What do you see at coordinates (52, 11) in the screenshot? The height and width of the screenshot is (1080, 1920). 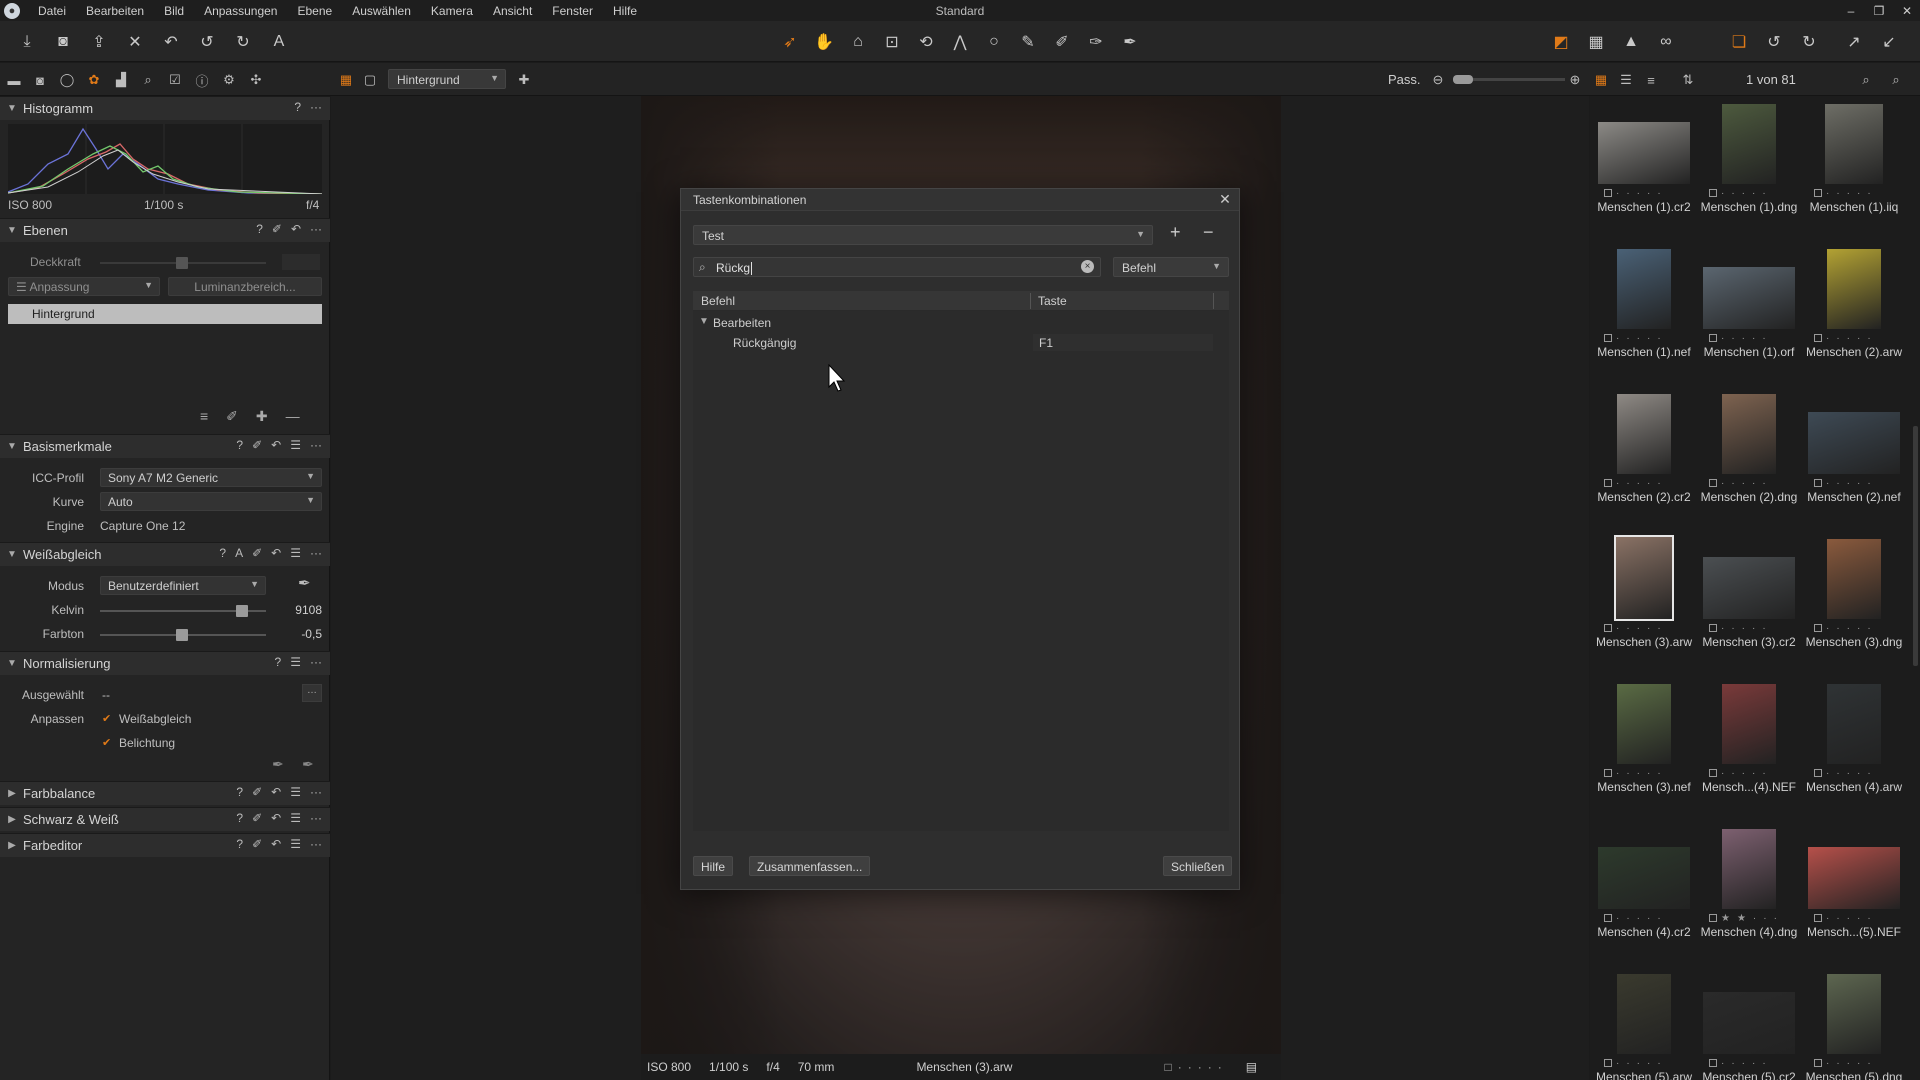 I see `menu-datei: Datei` at bounding box center [52, 11].